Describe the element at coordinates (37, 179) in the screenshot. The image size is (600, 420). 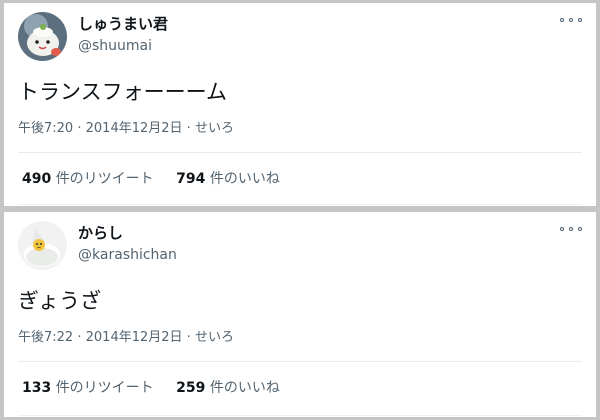
I see `retweet-count: 490` at that location.